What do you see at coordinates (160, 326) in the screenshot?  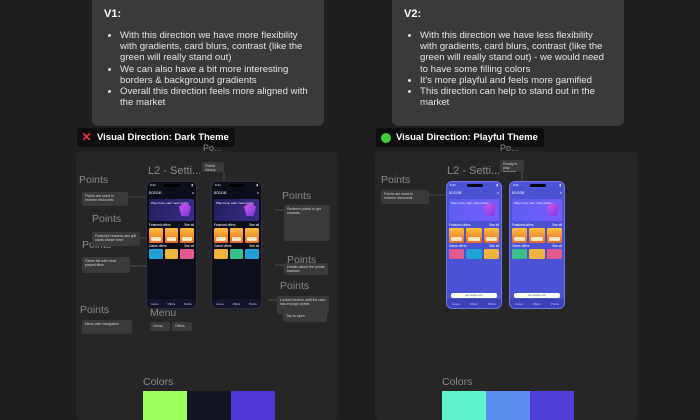 I see `menu-item-box: Home` at bounding box center [160, 326].